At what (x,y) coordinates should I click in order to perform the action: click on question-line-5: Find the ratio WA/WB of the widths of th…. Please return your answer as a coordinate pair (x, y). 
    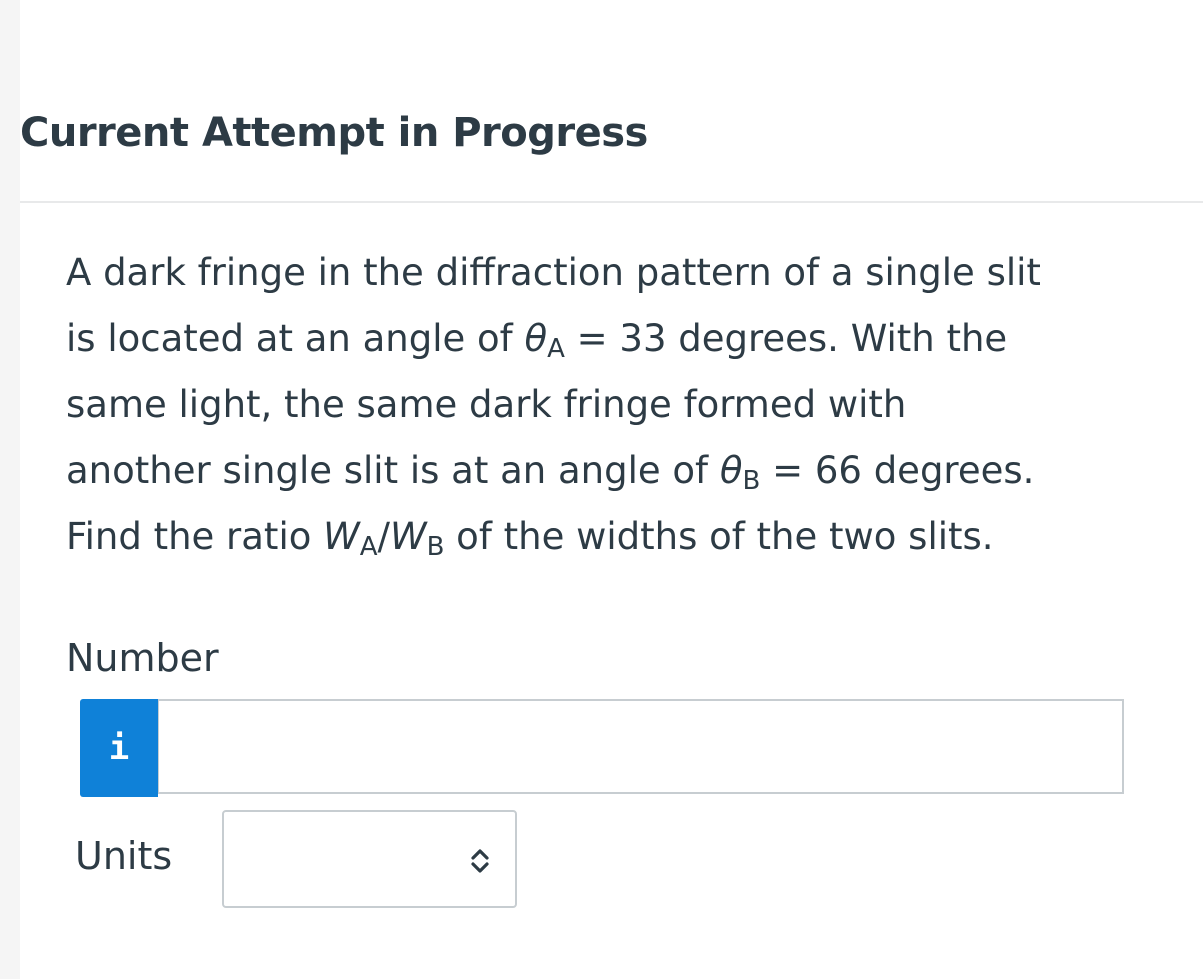
    Looking at the image, I should click on (530, 538).